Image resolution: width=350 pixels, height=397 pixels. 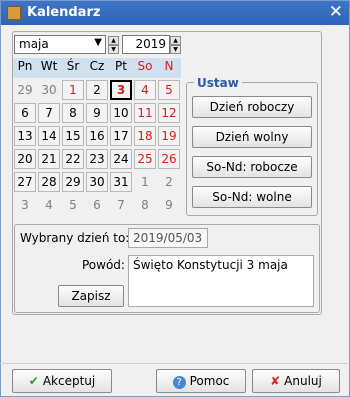 I want to click on calendar-day: 21, so click(x=49, y=159).